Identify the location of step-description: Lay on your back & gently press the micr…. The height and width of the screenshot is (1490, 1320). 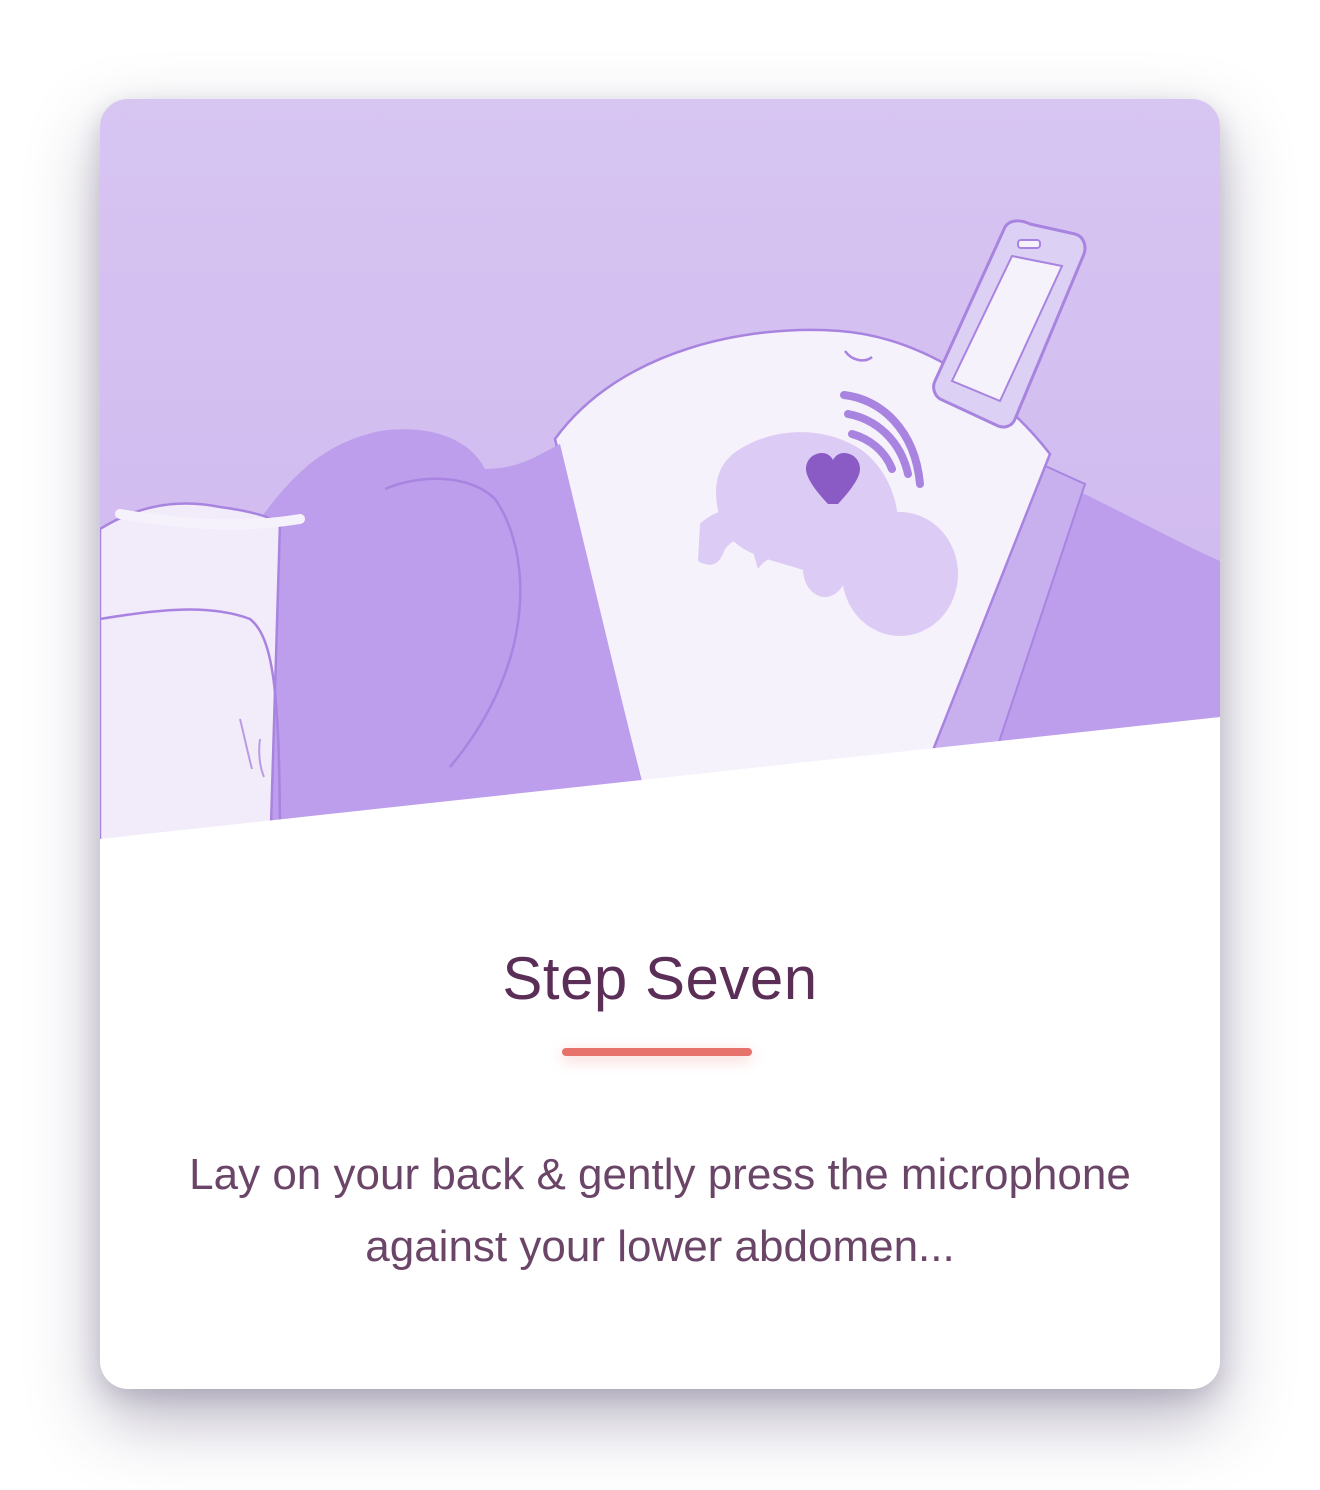
(660, 1210).